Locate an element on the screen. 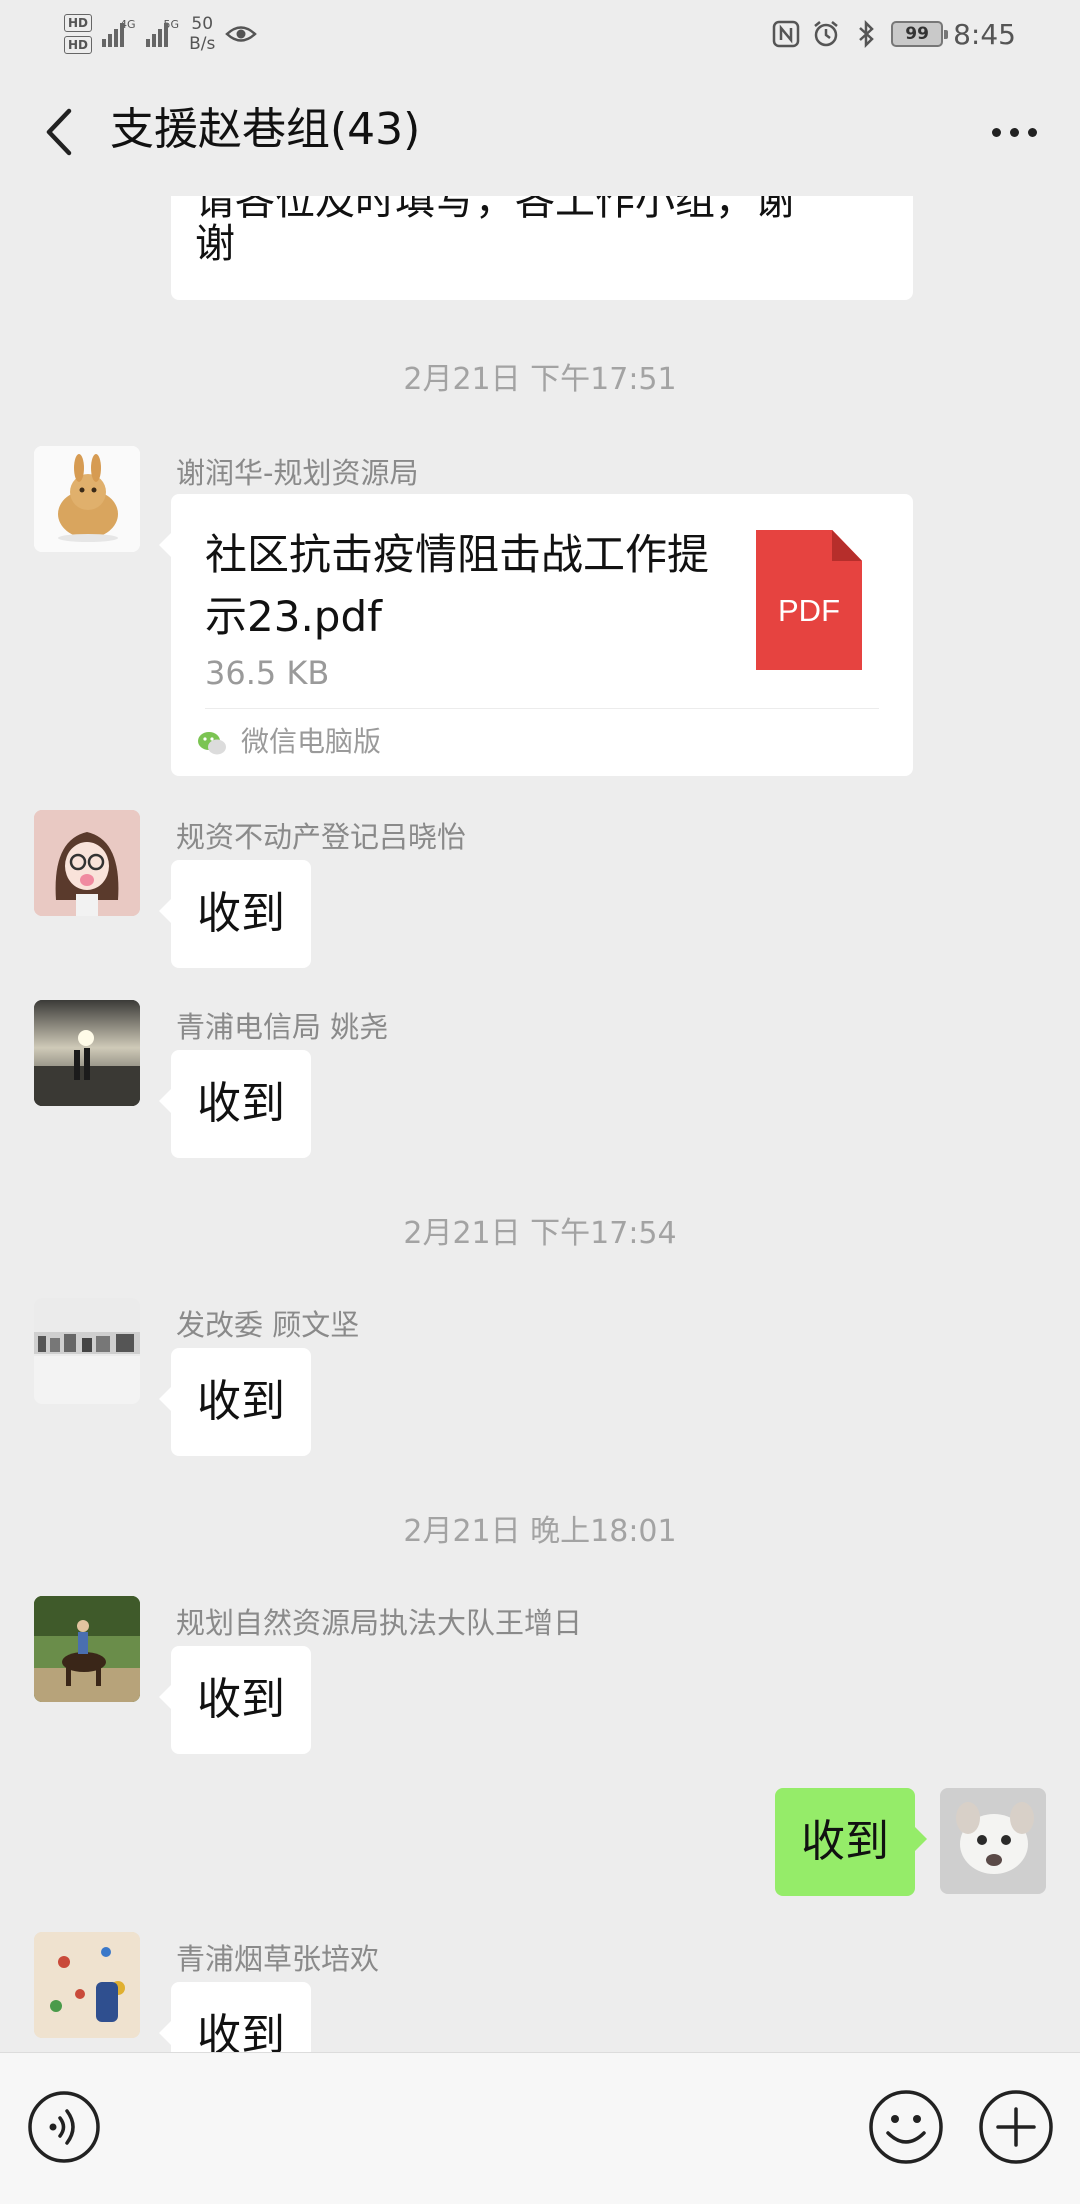  input-bar is located at coordinates (540, 2128).